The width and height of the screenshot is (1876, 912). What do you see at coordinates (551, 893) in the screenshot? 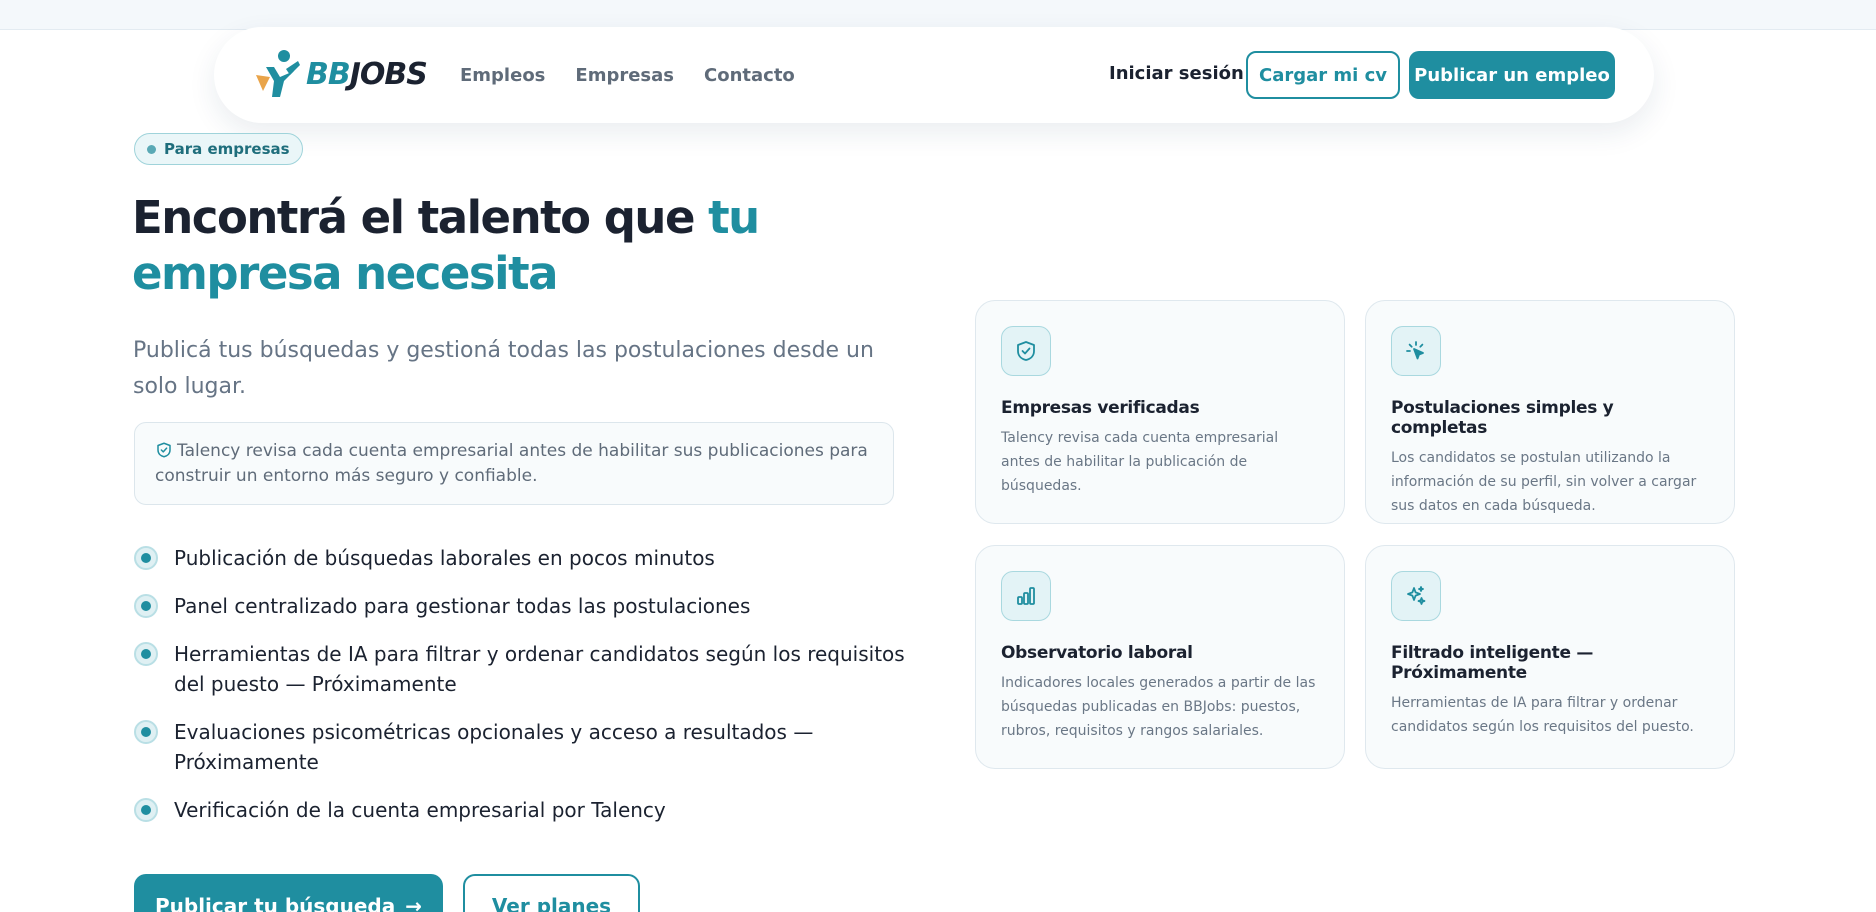
I see `view-plans-button: Ver planes` at bounding box center [551, 893].